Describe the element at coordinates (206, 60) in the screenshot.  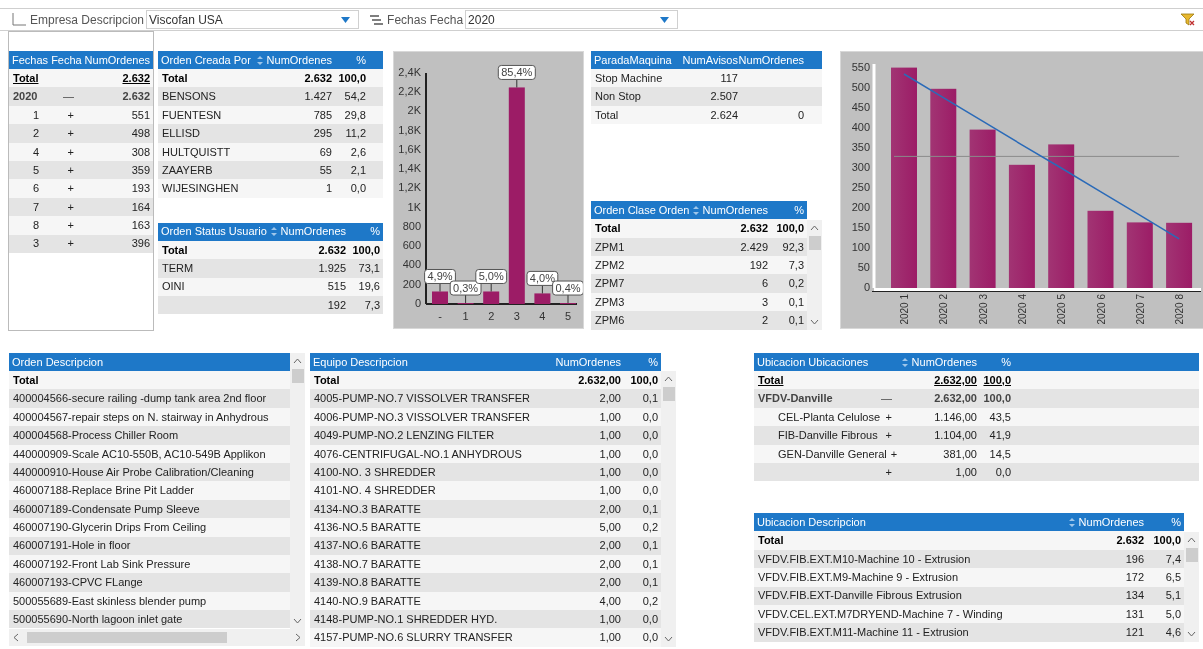
I see `column-header: Orden Creada Por` at that location.